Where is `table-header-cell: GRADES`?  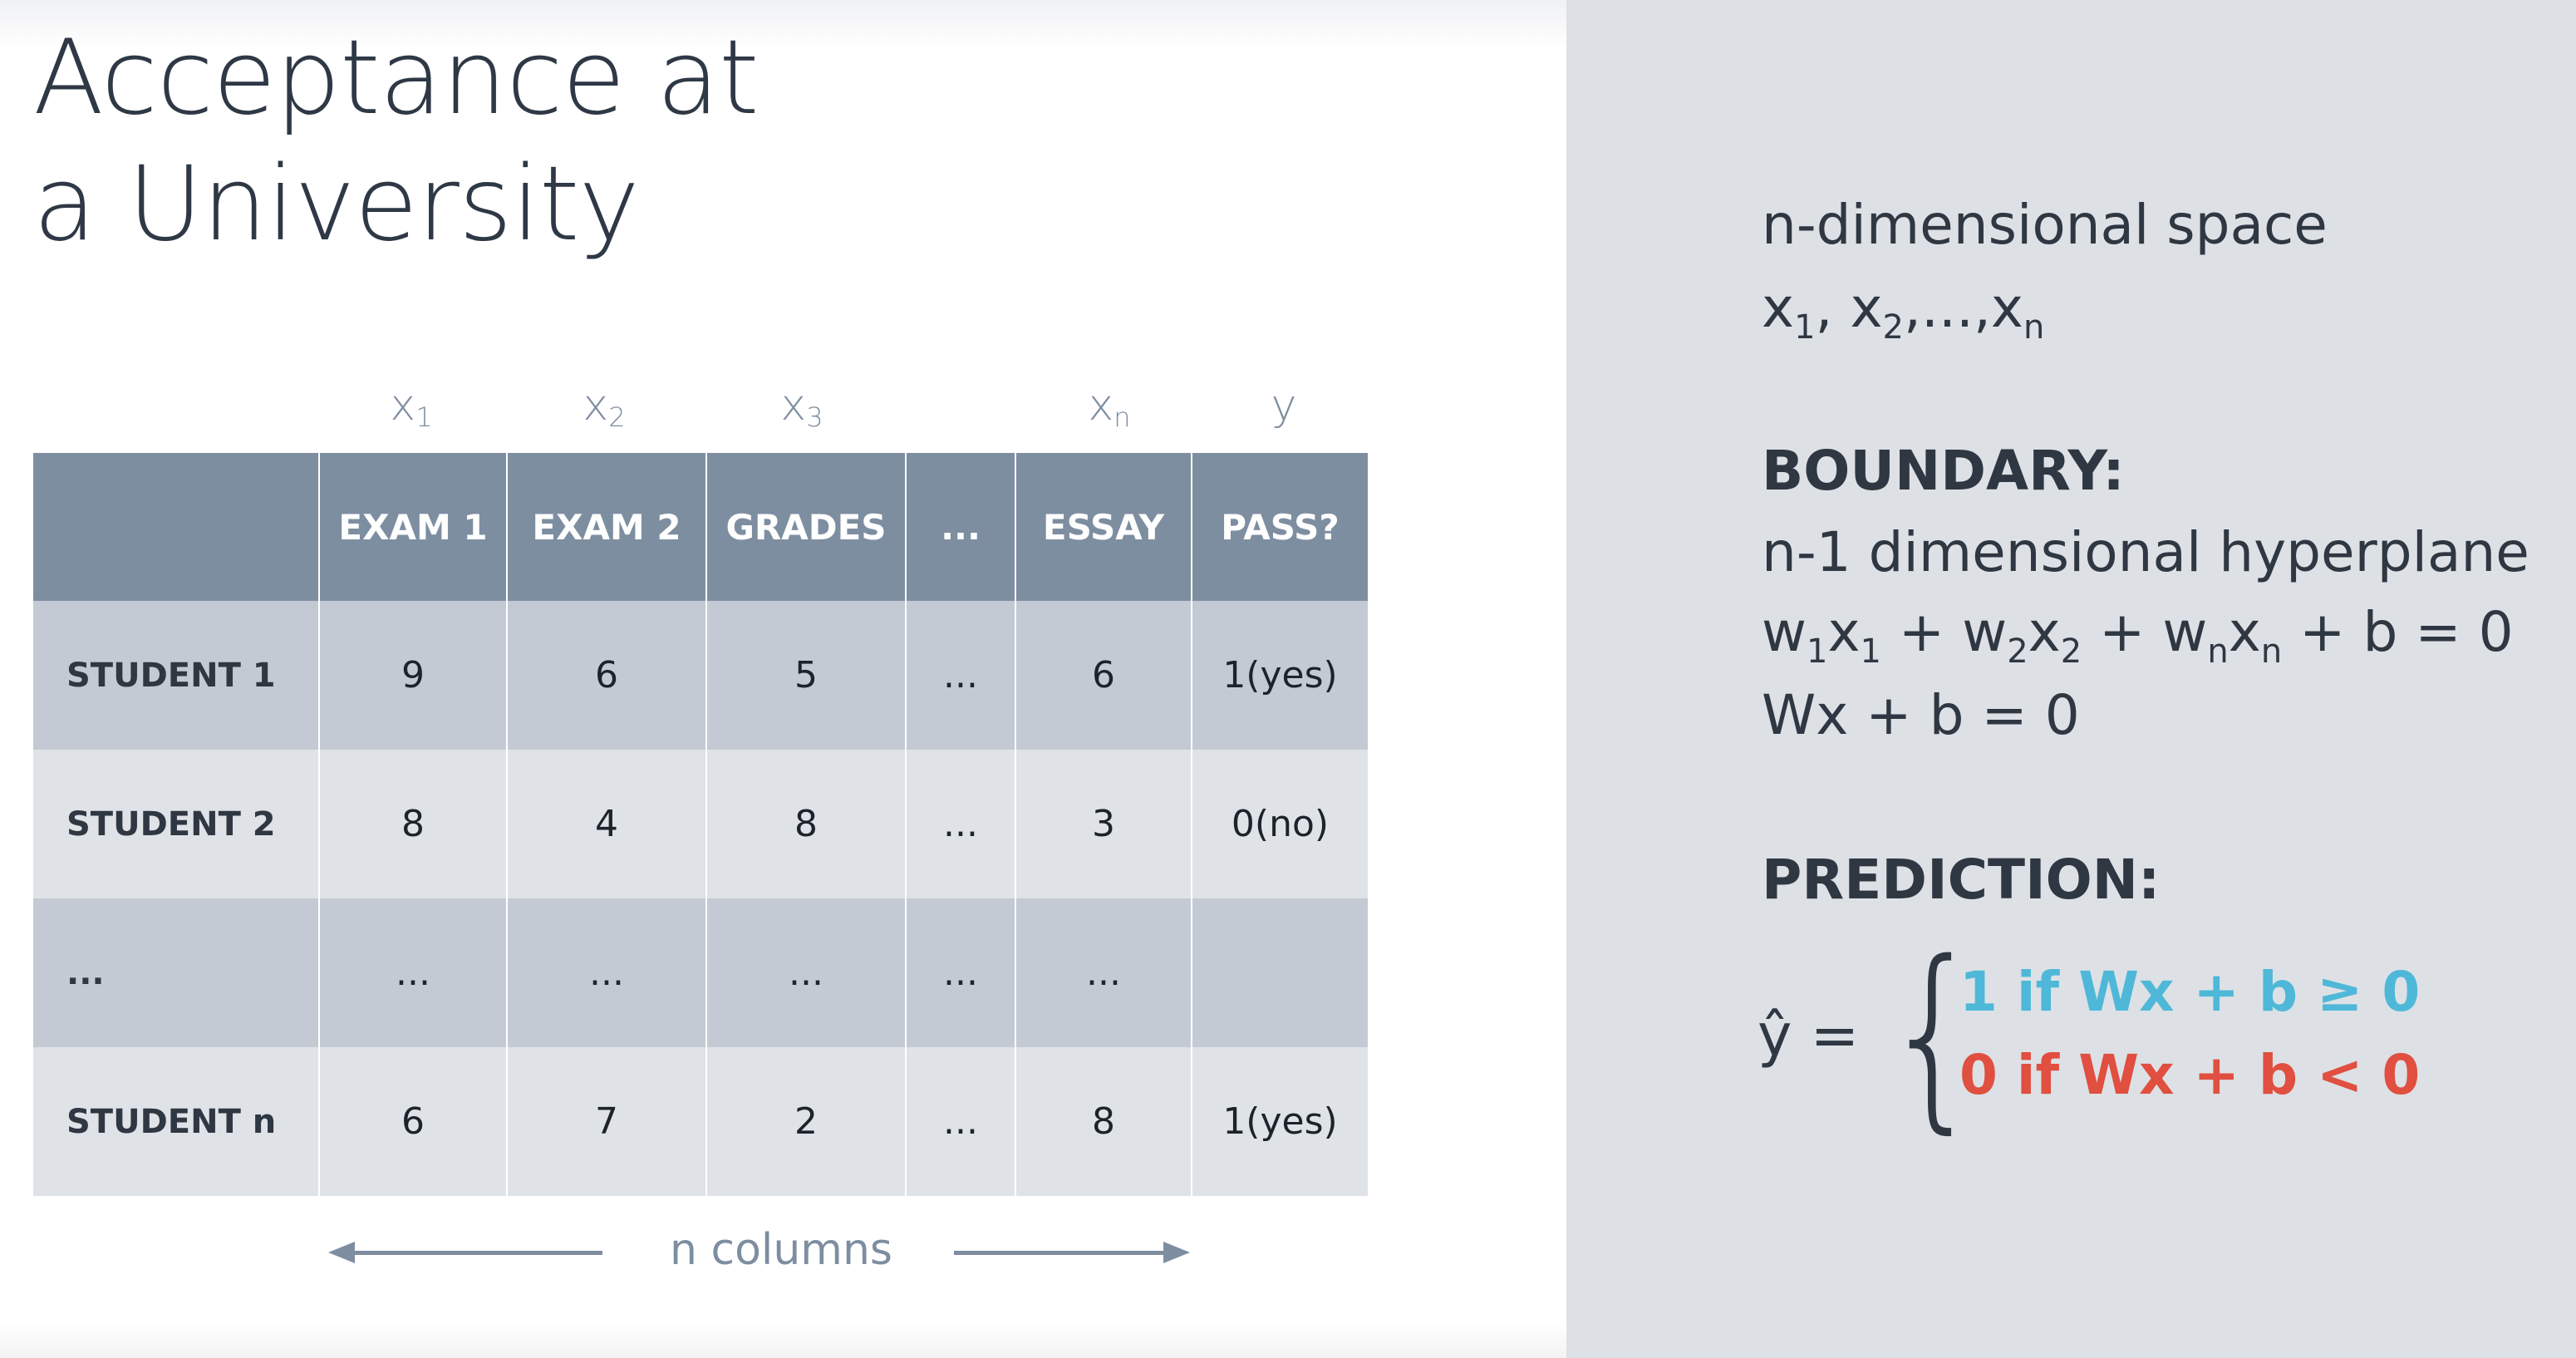
table-header-cell: GRADES is located at coordinates (805, 527).